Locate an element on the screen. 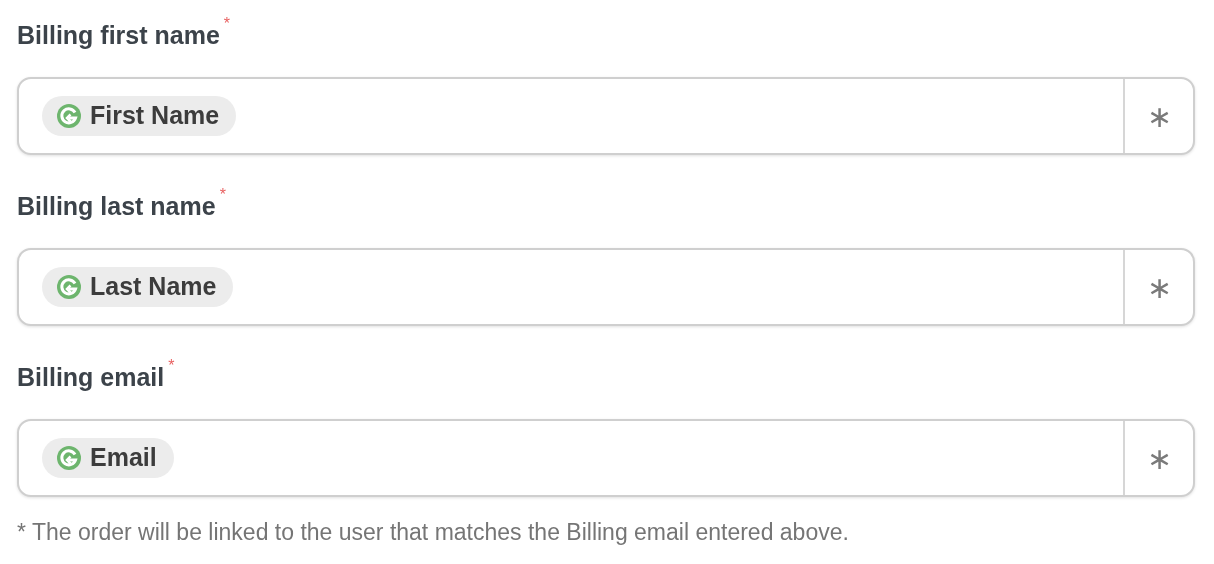 The width and height of the screenshot is (1214, 564). field-tag: Email is located at coordinates (108, 458).